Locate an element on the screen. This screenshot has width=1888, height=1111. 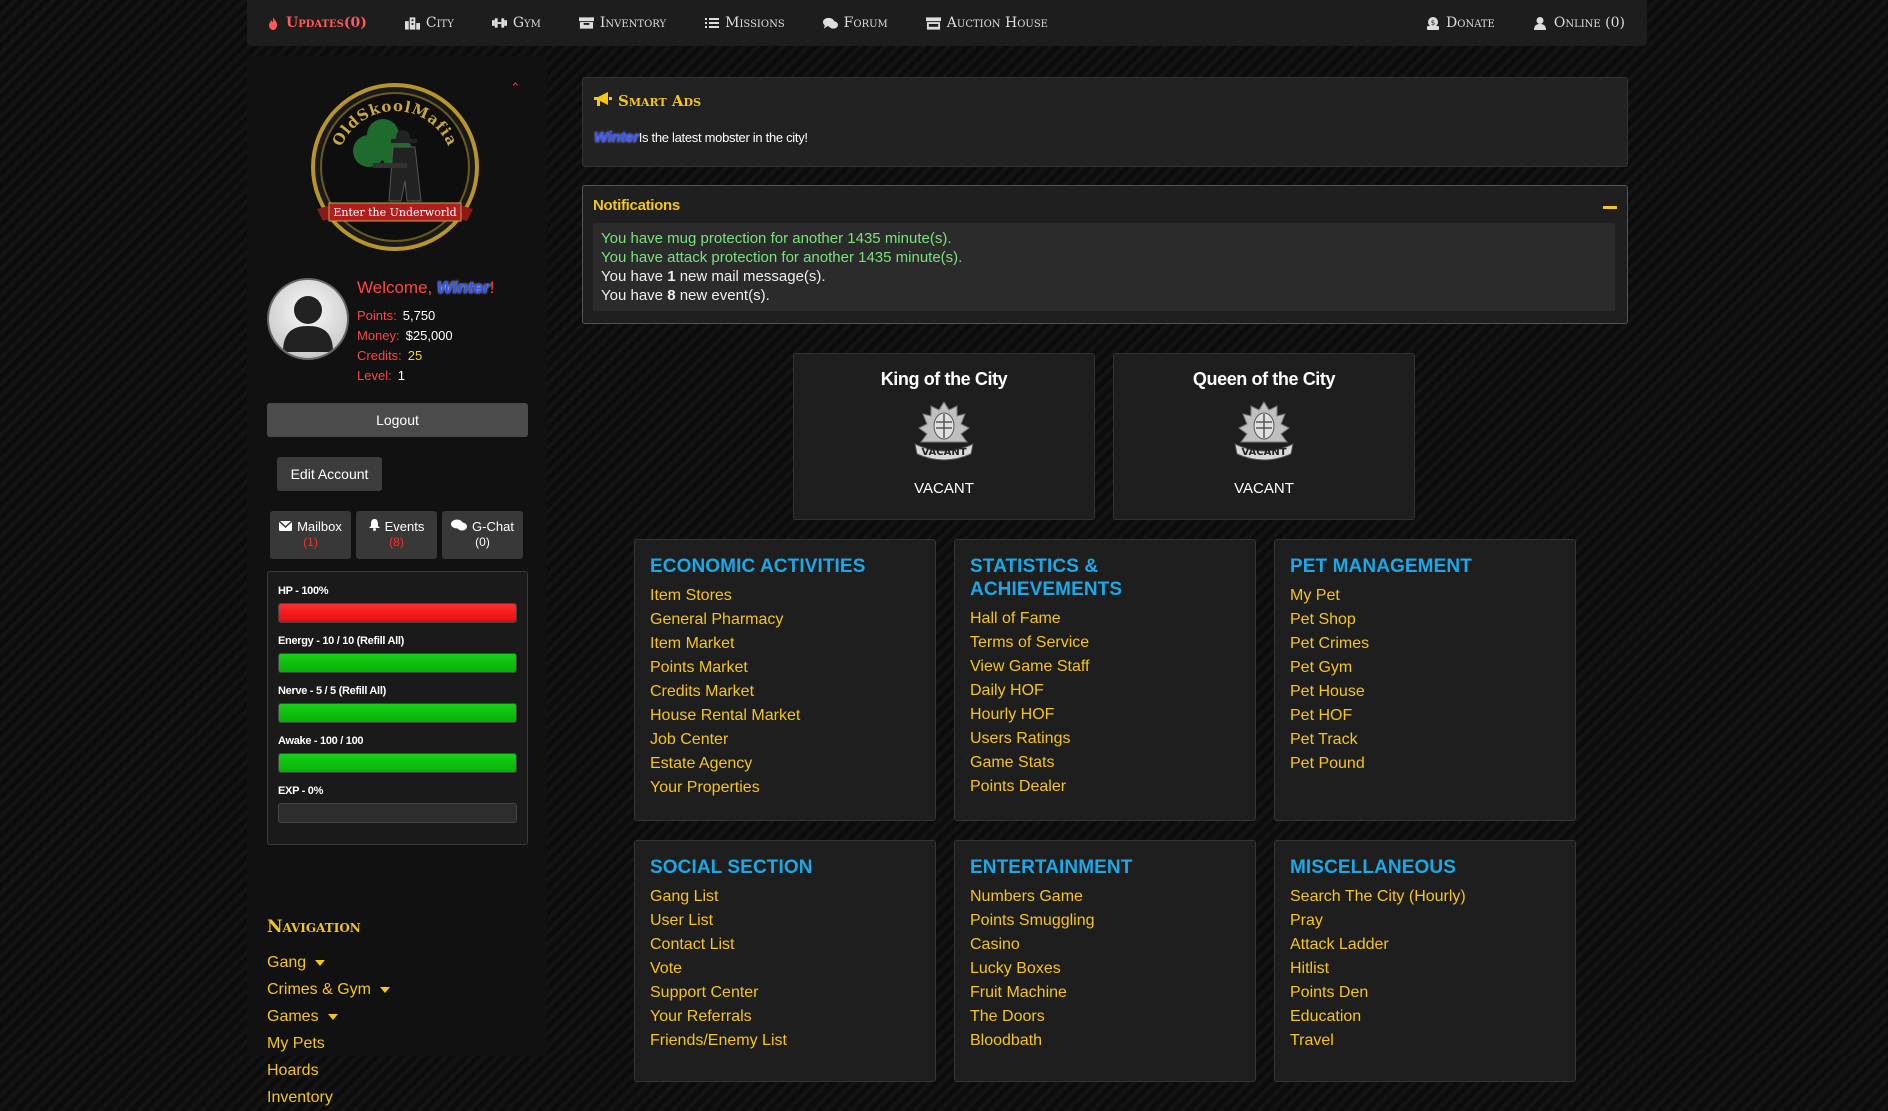
link-item: Points Market is located at coordinates (785, 668).